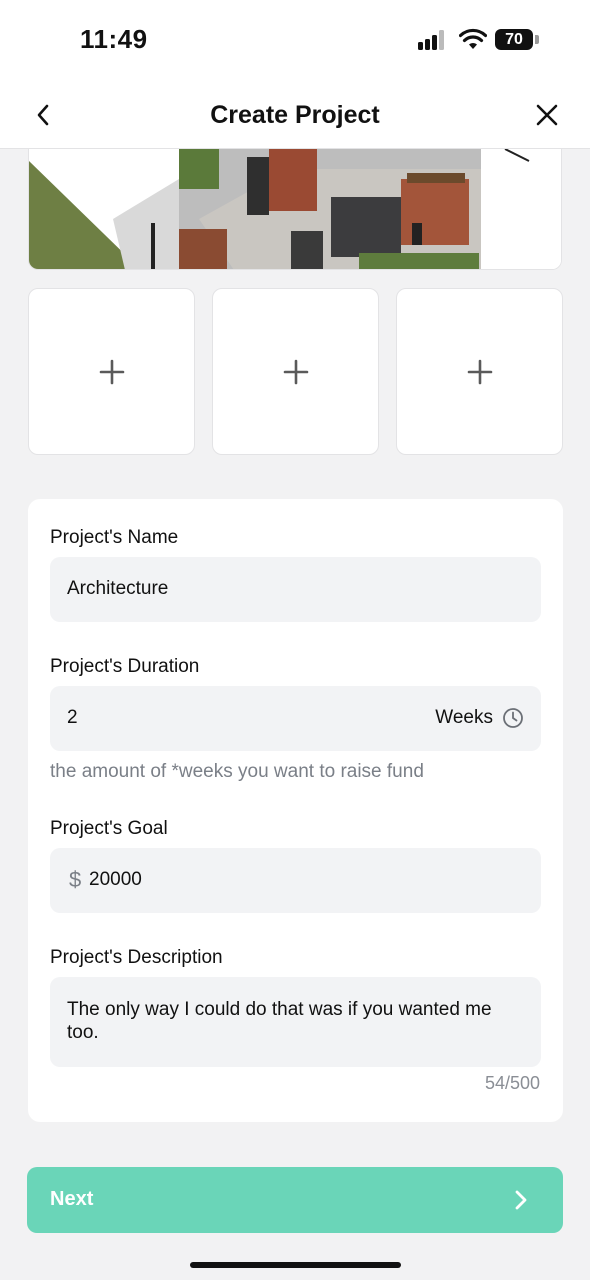 The width and height of the screenshot is (590, 1280). Describe the element at coordinates (114, 537) in the screenshot. I see `project-name-label: Project's Name` at that location.